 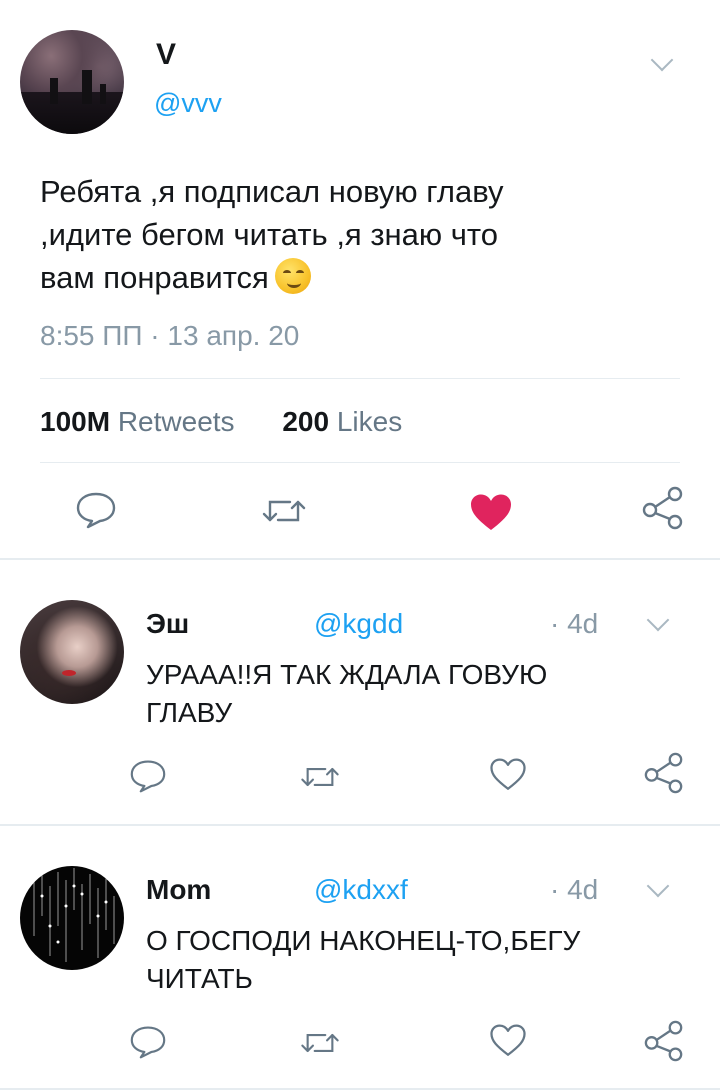 What do you see at coordinates (72, 82) in the screenshot?
I see `author-avatar` at bounding box center [72, 82].